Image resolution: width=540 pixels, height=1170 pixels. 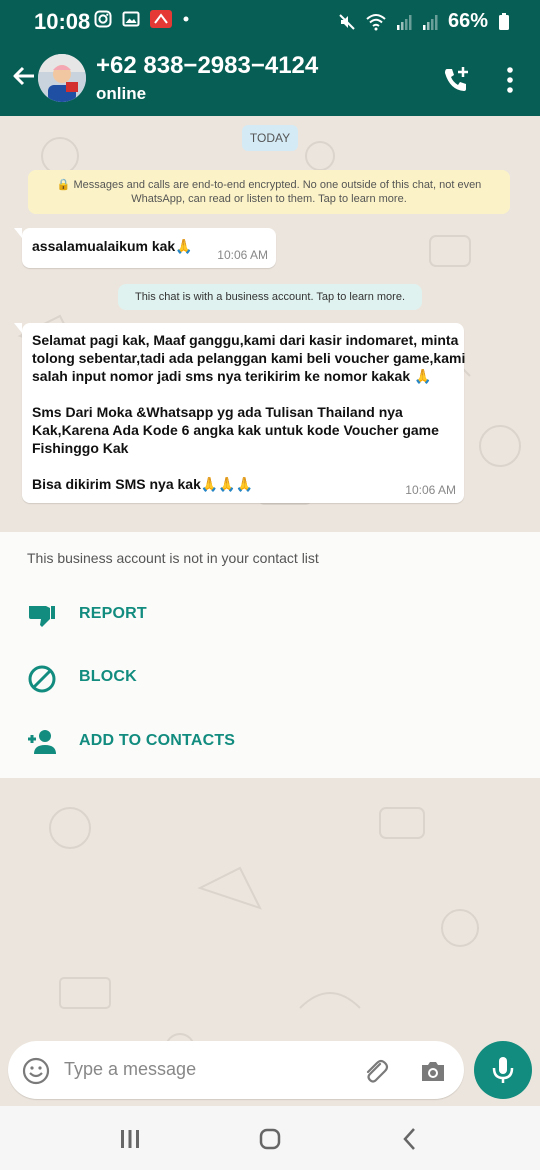 I want to click on camera-icon, so click(x=433, y=1071).